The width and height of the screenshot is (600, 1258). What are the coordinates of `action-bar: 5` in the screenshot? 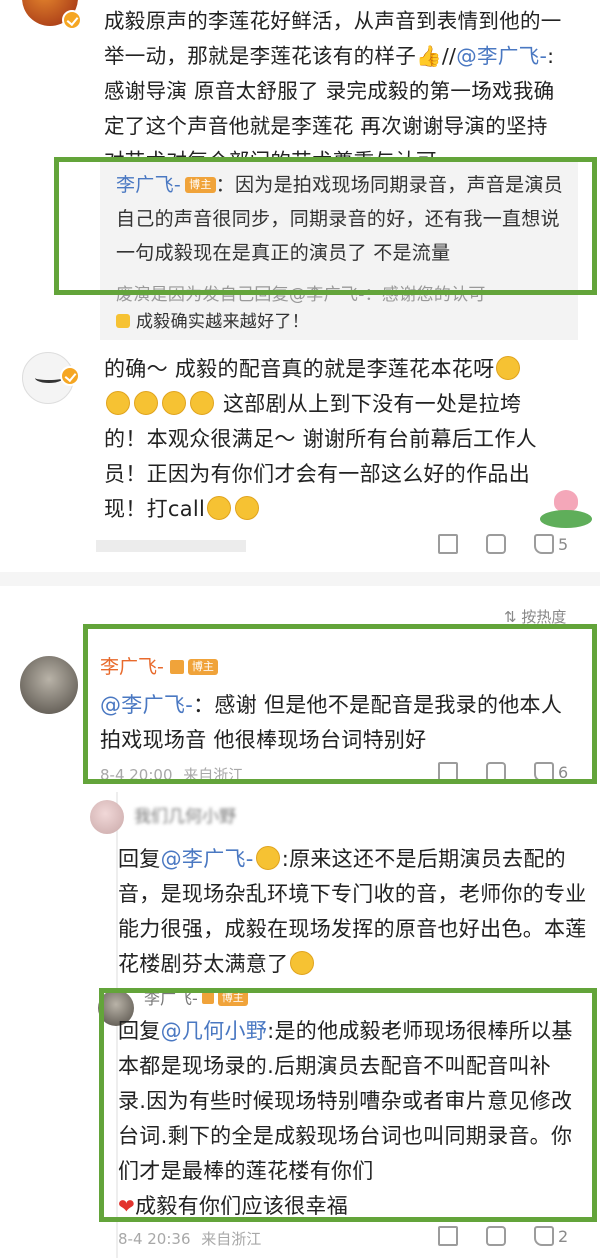 It's located at (503, 544).